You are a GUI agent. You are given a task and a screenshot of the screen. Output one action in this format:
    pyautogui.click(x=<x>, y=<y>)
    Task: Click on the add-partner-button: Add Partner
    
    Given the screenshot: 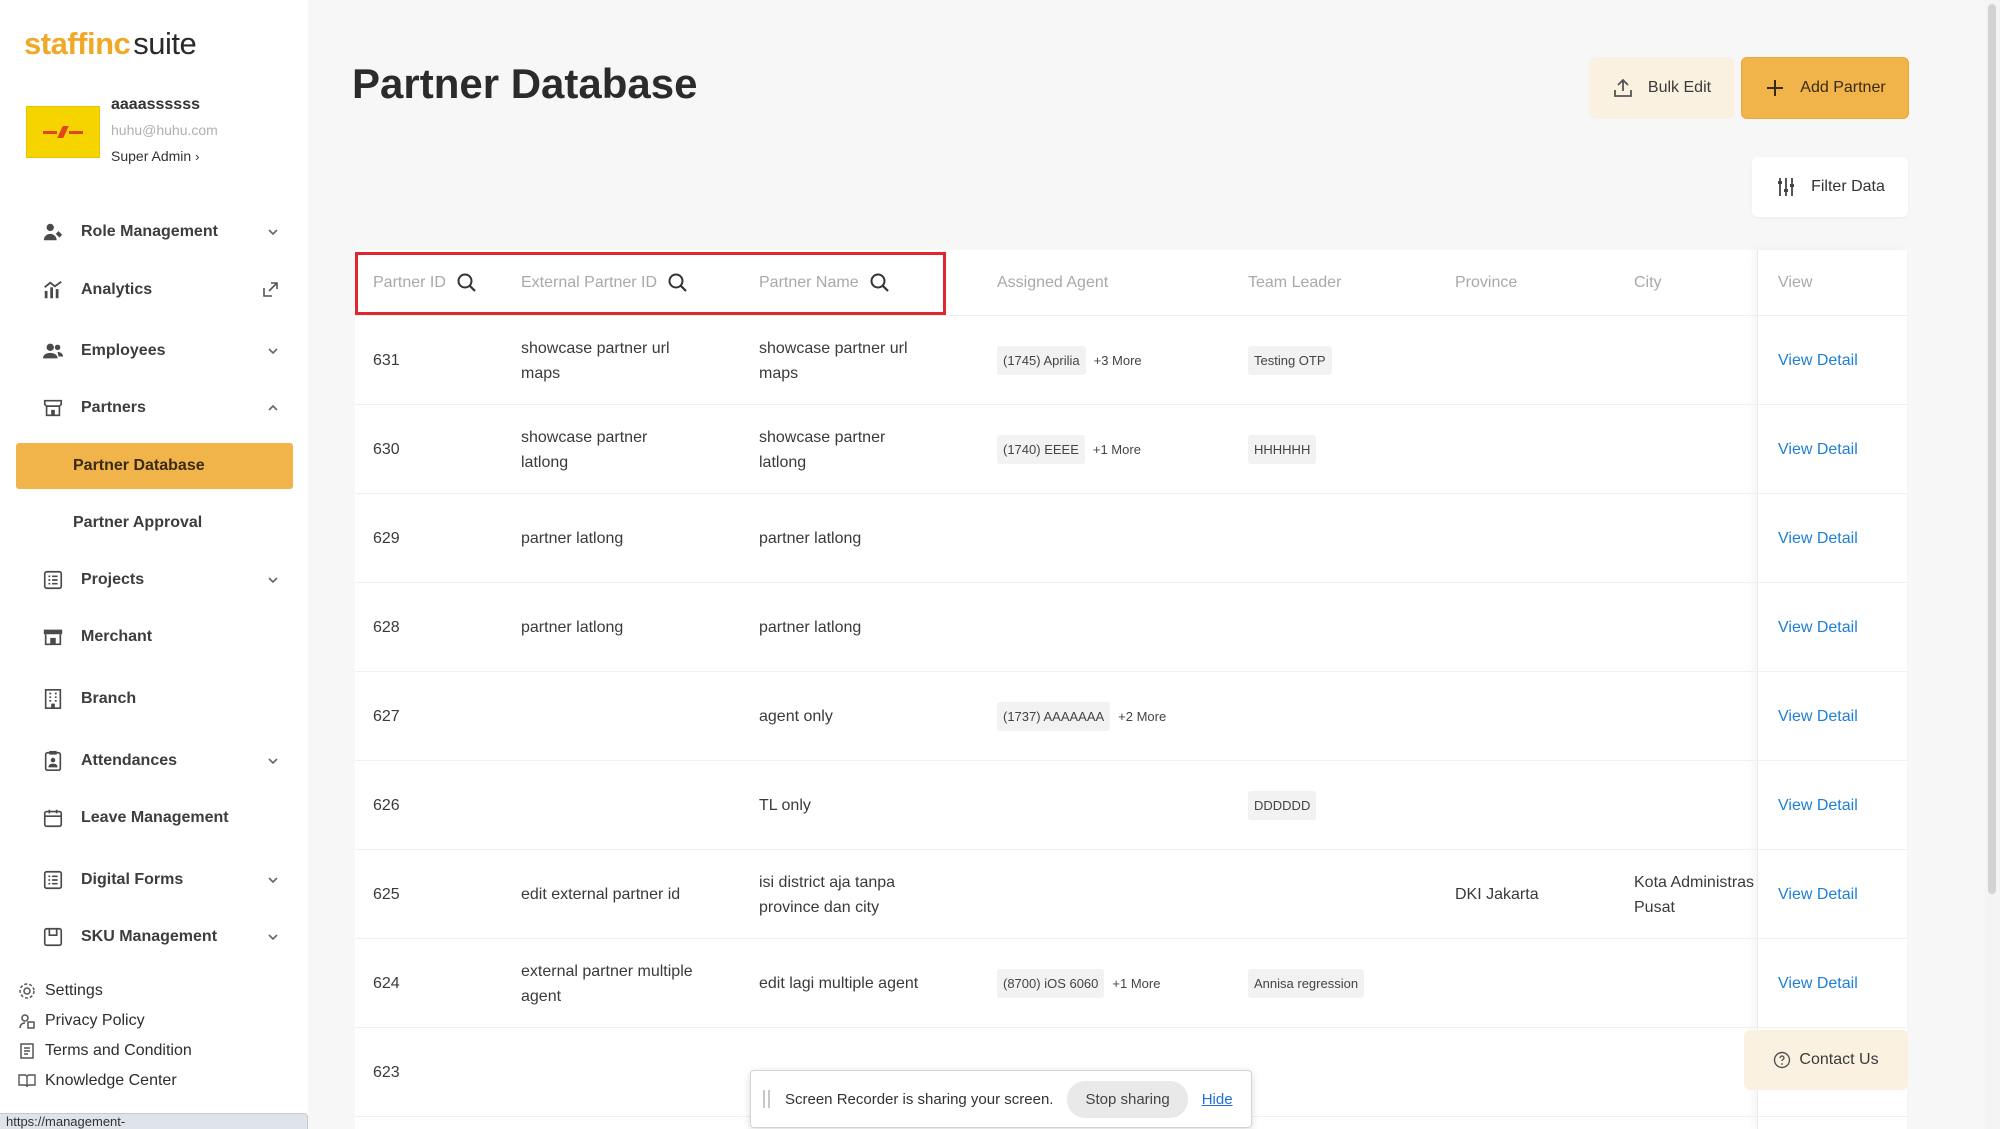 What is the action you would take?
    pyautogui.click(x=1825, y=88)
    